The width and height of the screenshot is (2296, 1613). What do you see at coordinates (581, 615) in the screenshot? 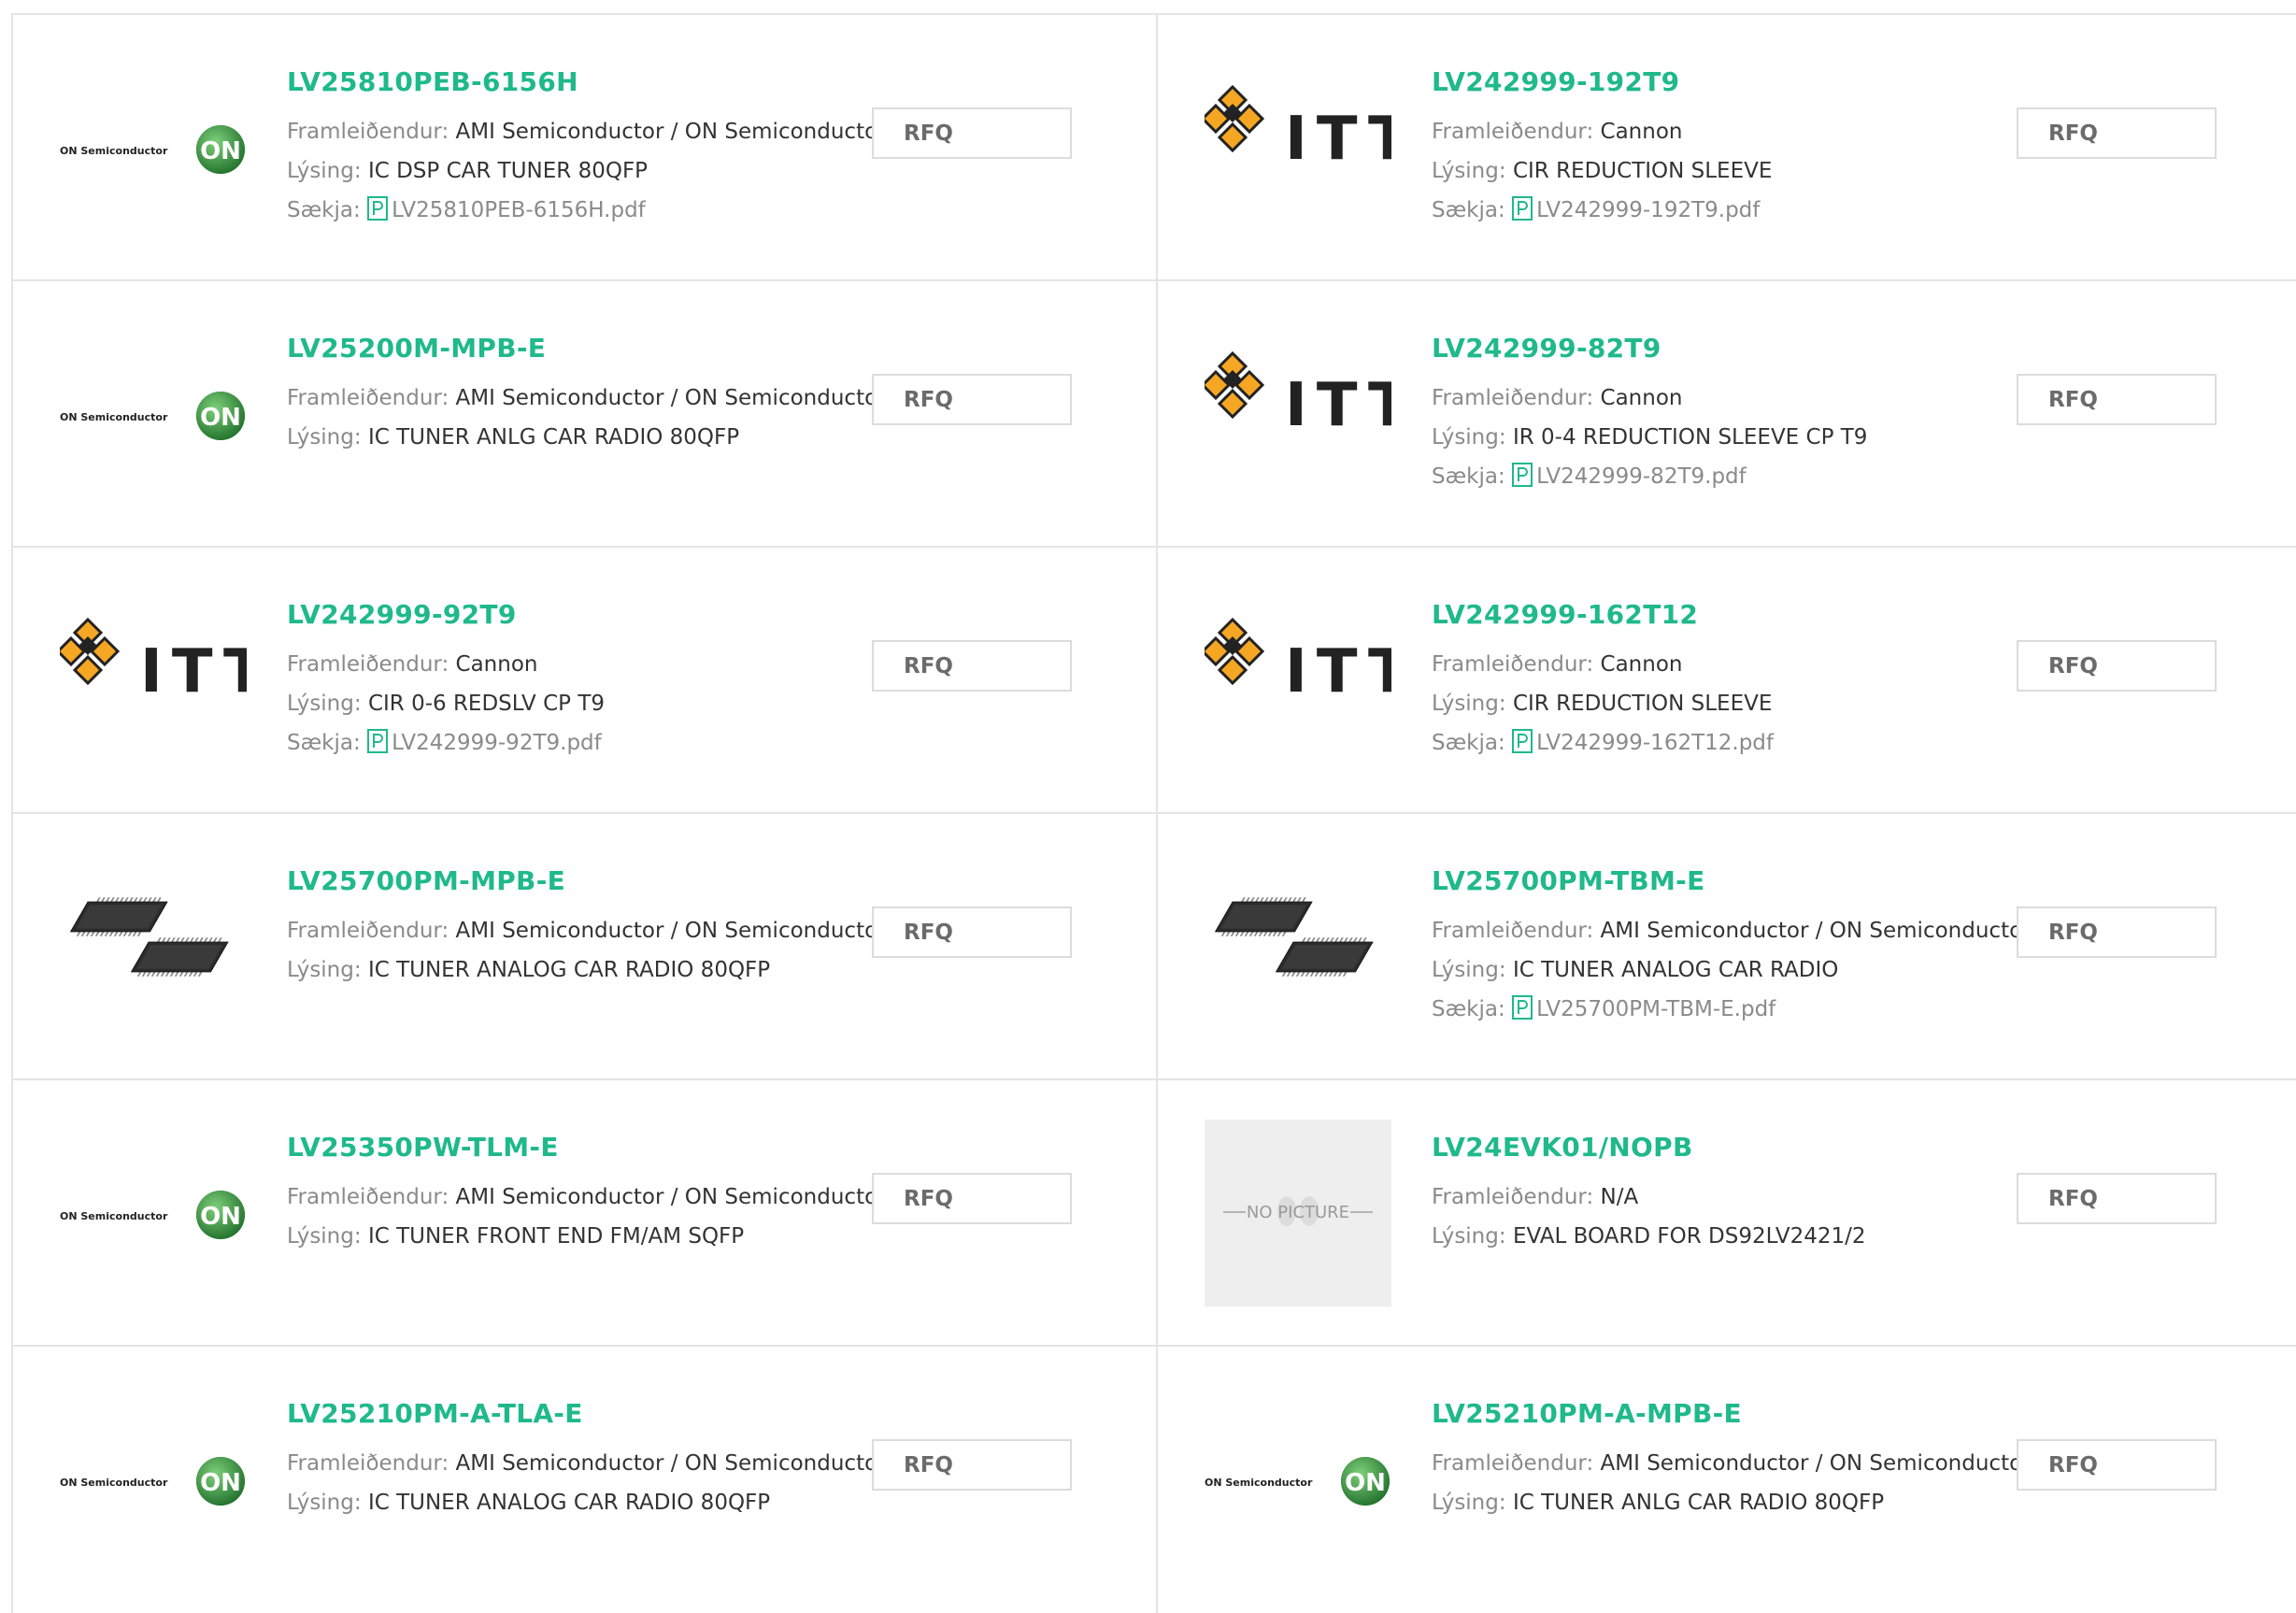
I see `part-number-link: LV242999-92T9` at bounding box center [581, 615].